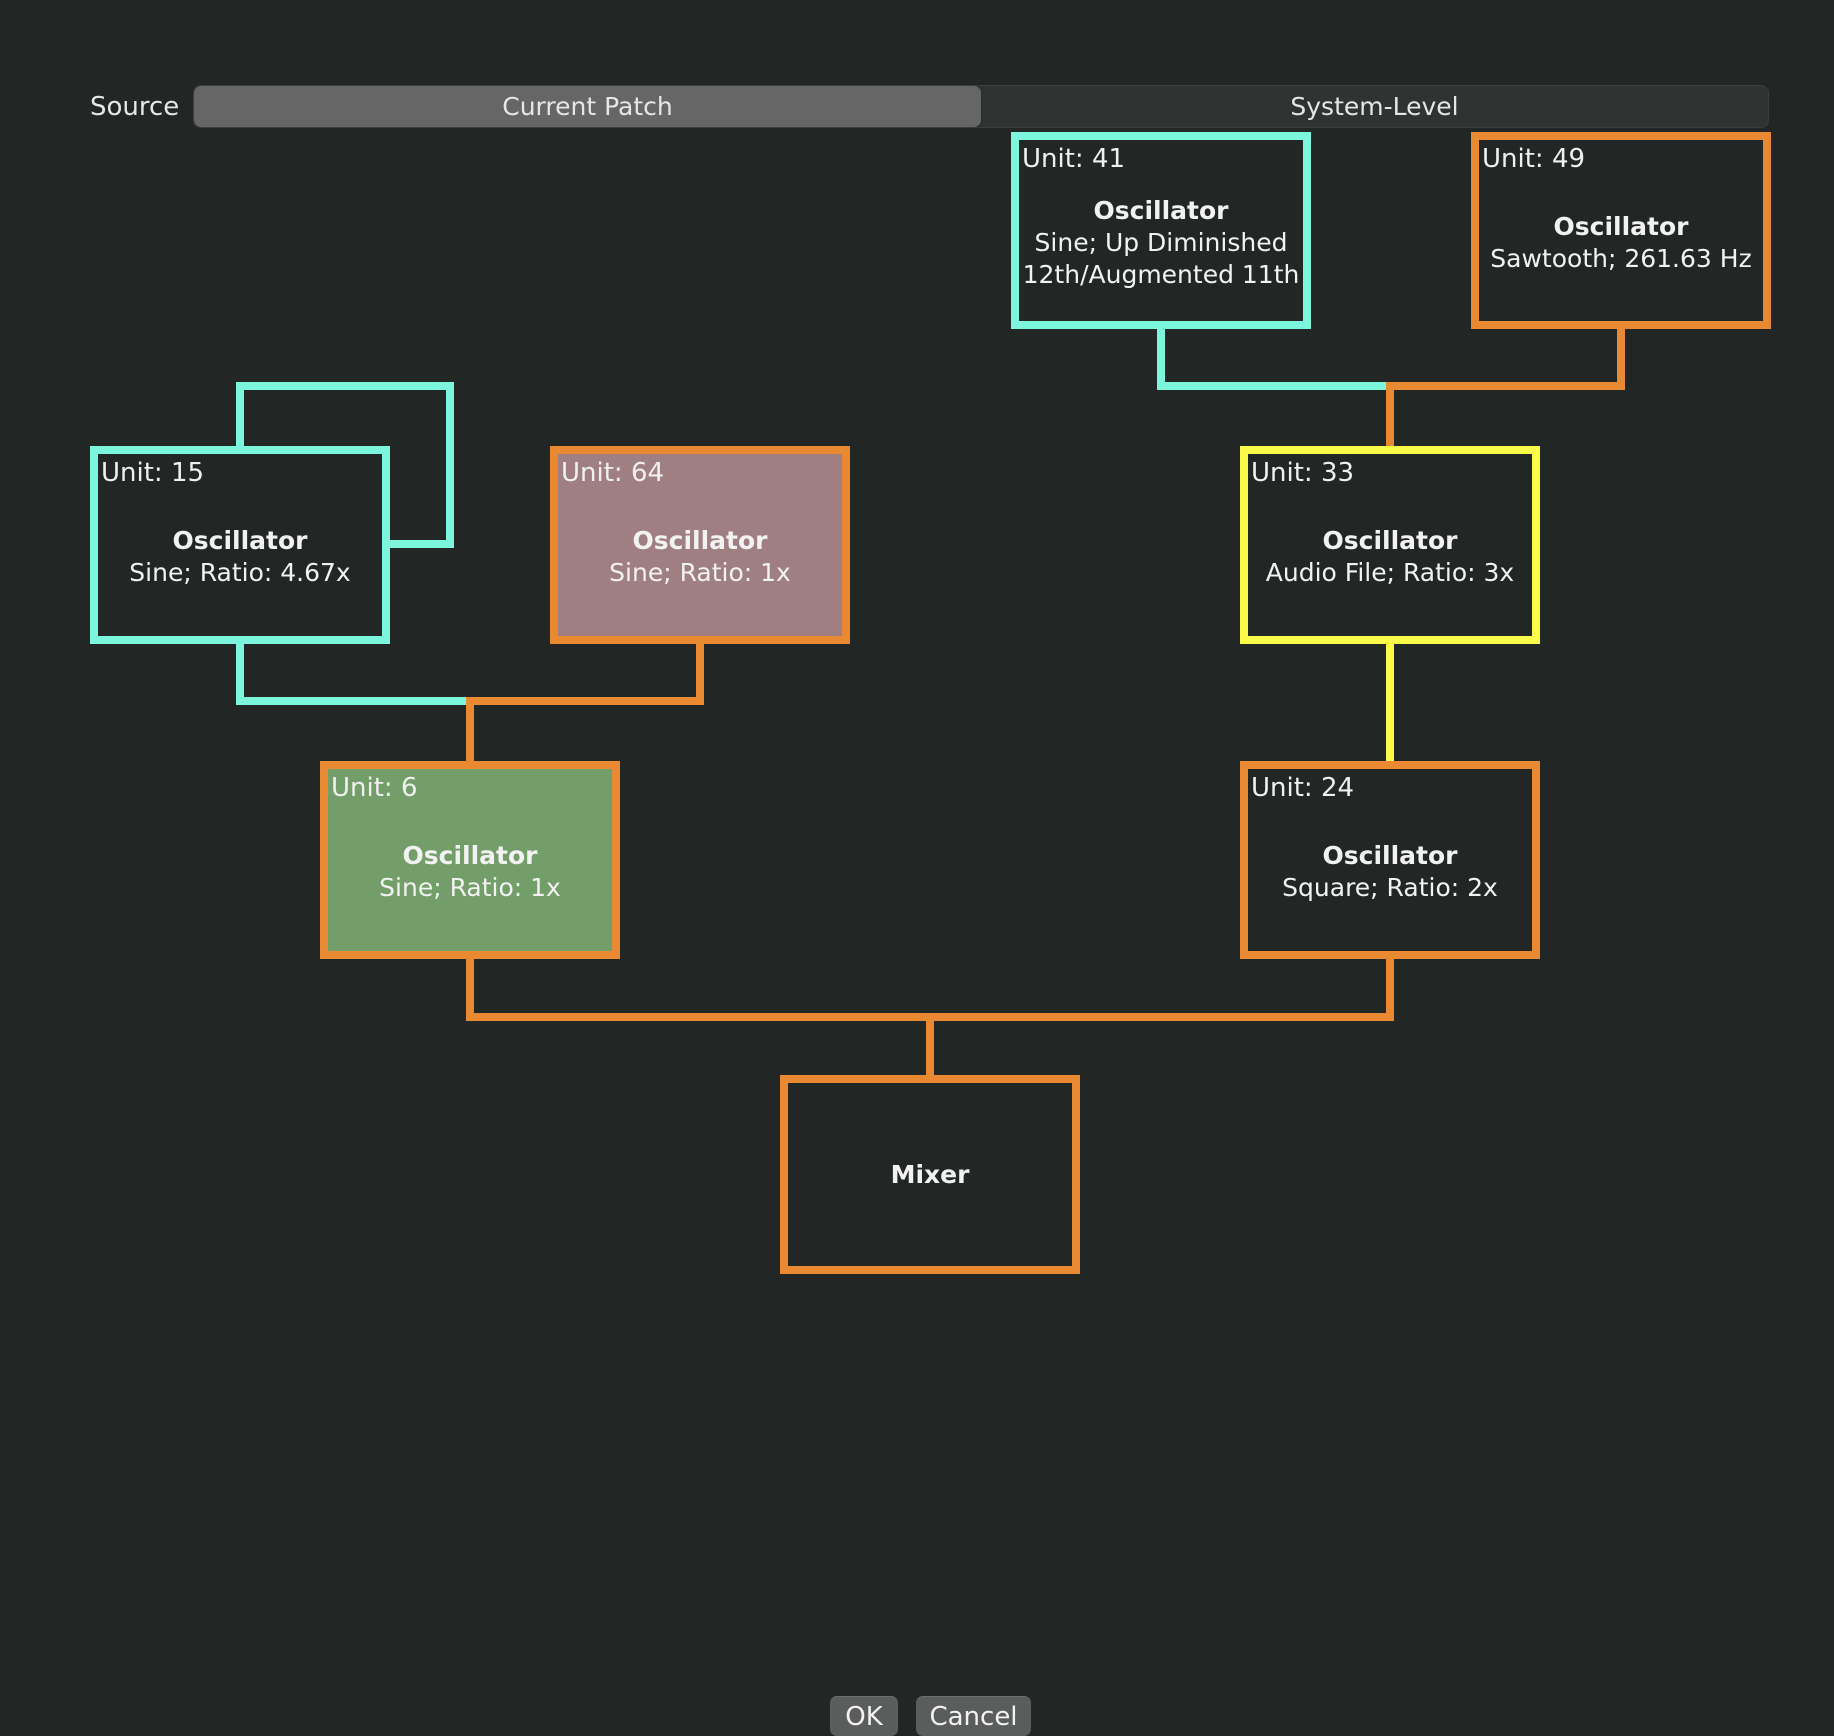 The height and width of the screenshot is (1736, 1834). Describe the element at coordinates (613, 473) in the screenshot. I see `node-unit-label: Unit: 64` at that location.